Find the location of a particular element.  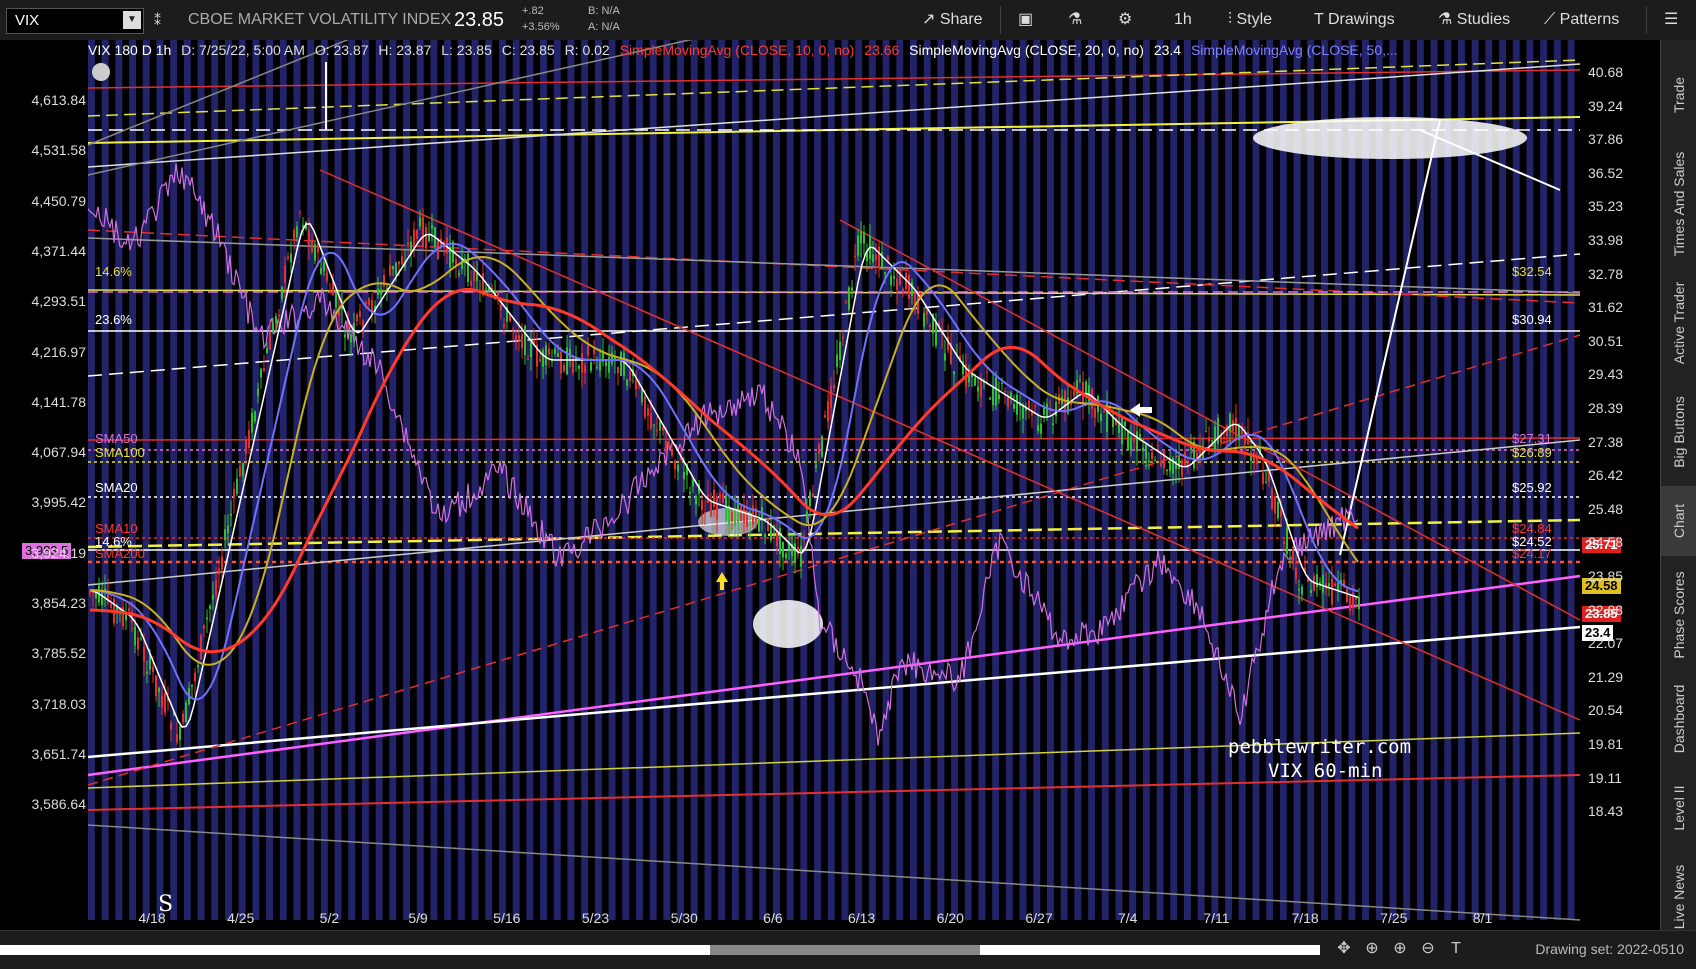

tab-times-and-sales: Times And Sales is located at coordinates (1678, 204).